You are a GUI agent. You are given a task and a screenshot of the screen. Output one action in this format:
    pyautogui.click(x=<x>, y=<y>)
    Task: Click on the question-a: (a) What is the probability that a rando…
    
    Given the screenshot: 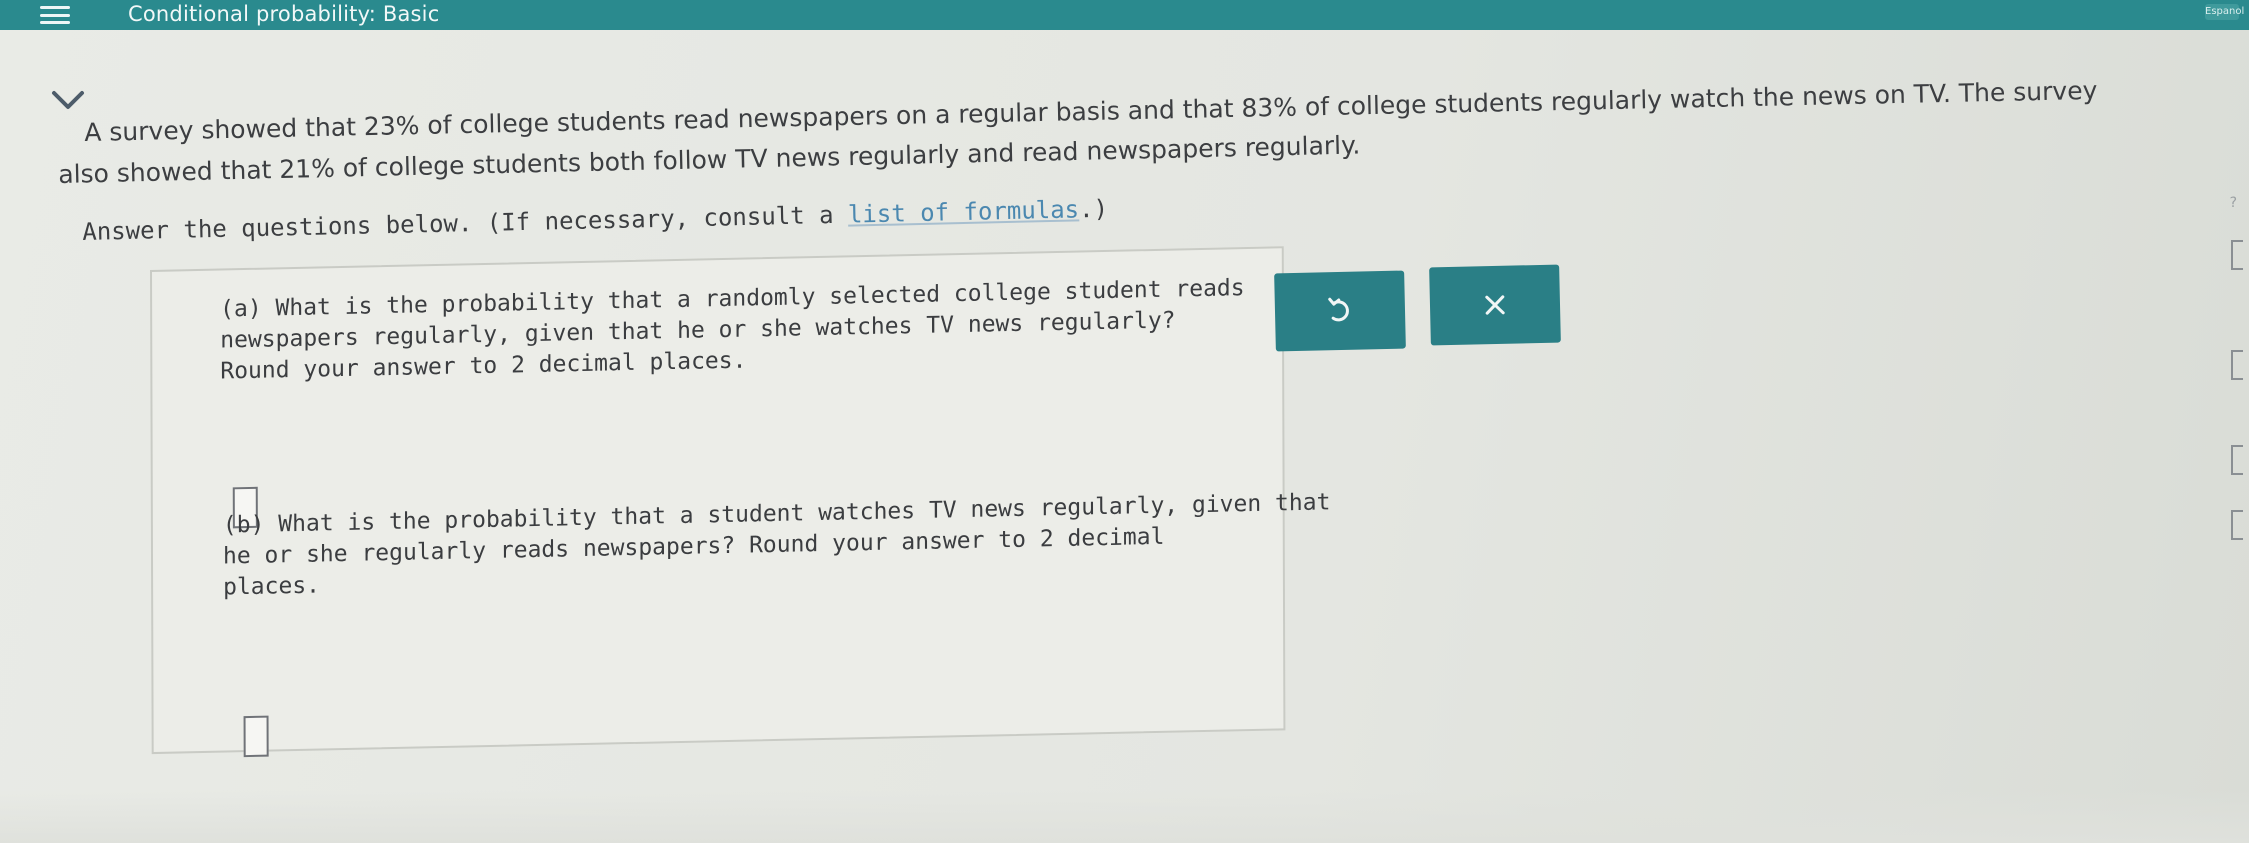 What is the action you would take?
    pyautogui.click(x=732, y=330)
    